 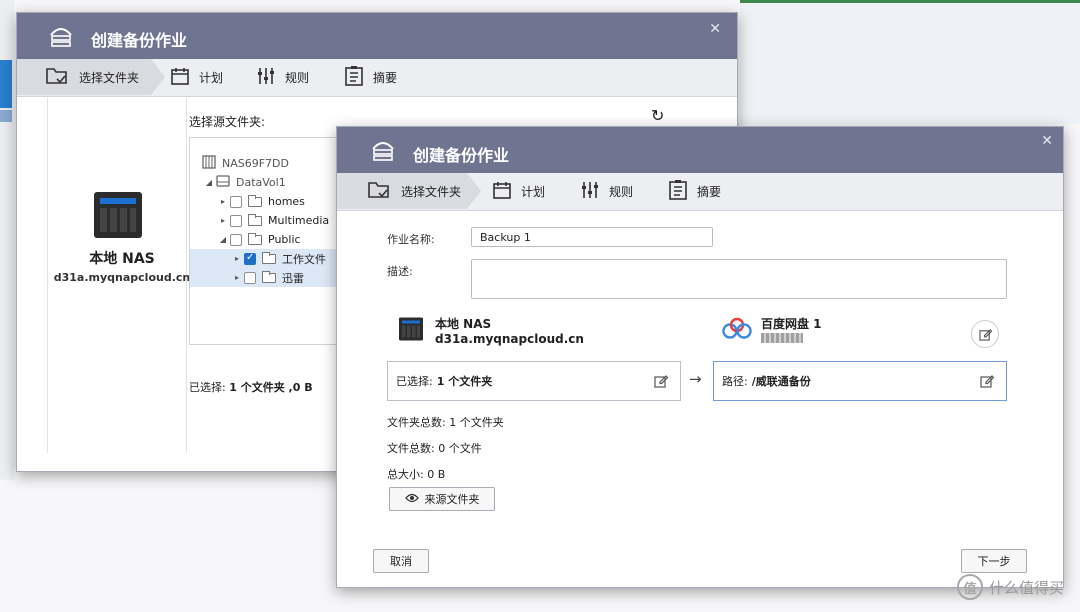 I want to click on tree-device-row: NAS69F7DD, so click(x=264, y=163).